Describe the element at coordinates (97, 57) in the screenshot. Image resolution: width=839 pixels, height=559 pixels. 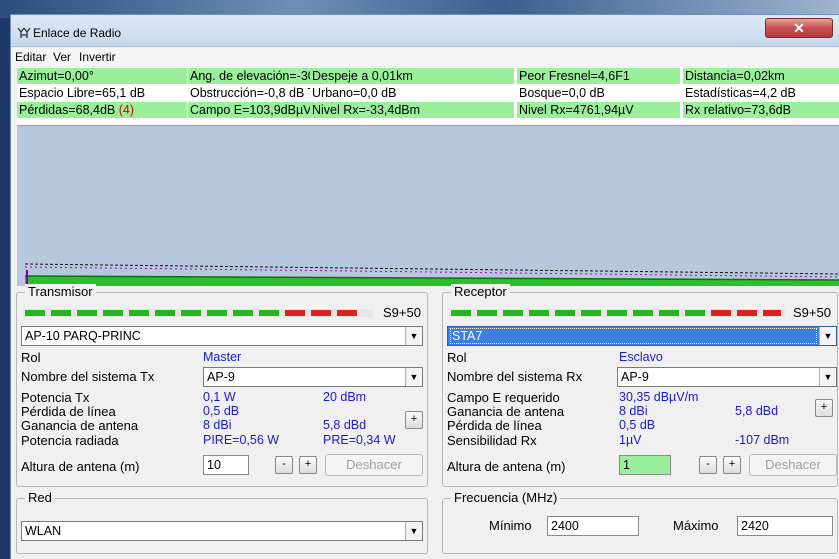
I see `menu-invertir: Invertir` at that location.